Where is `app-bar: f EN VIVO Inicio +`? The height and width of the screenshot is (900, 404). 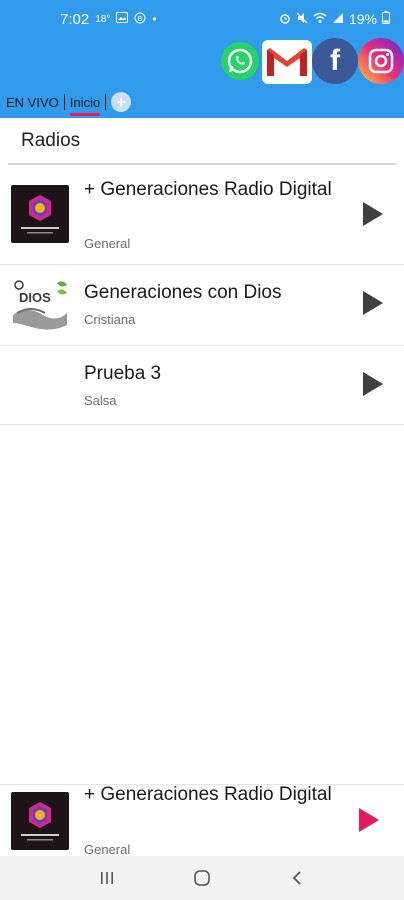 app-bar: f EN VIVO Inicio + is located at coordinates (202, 78).